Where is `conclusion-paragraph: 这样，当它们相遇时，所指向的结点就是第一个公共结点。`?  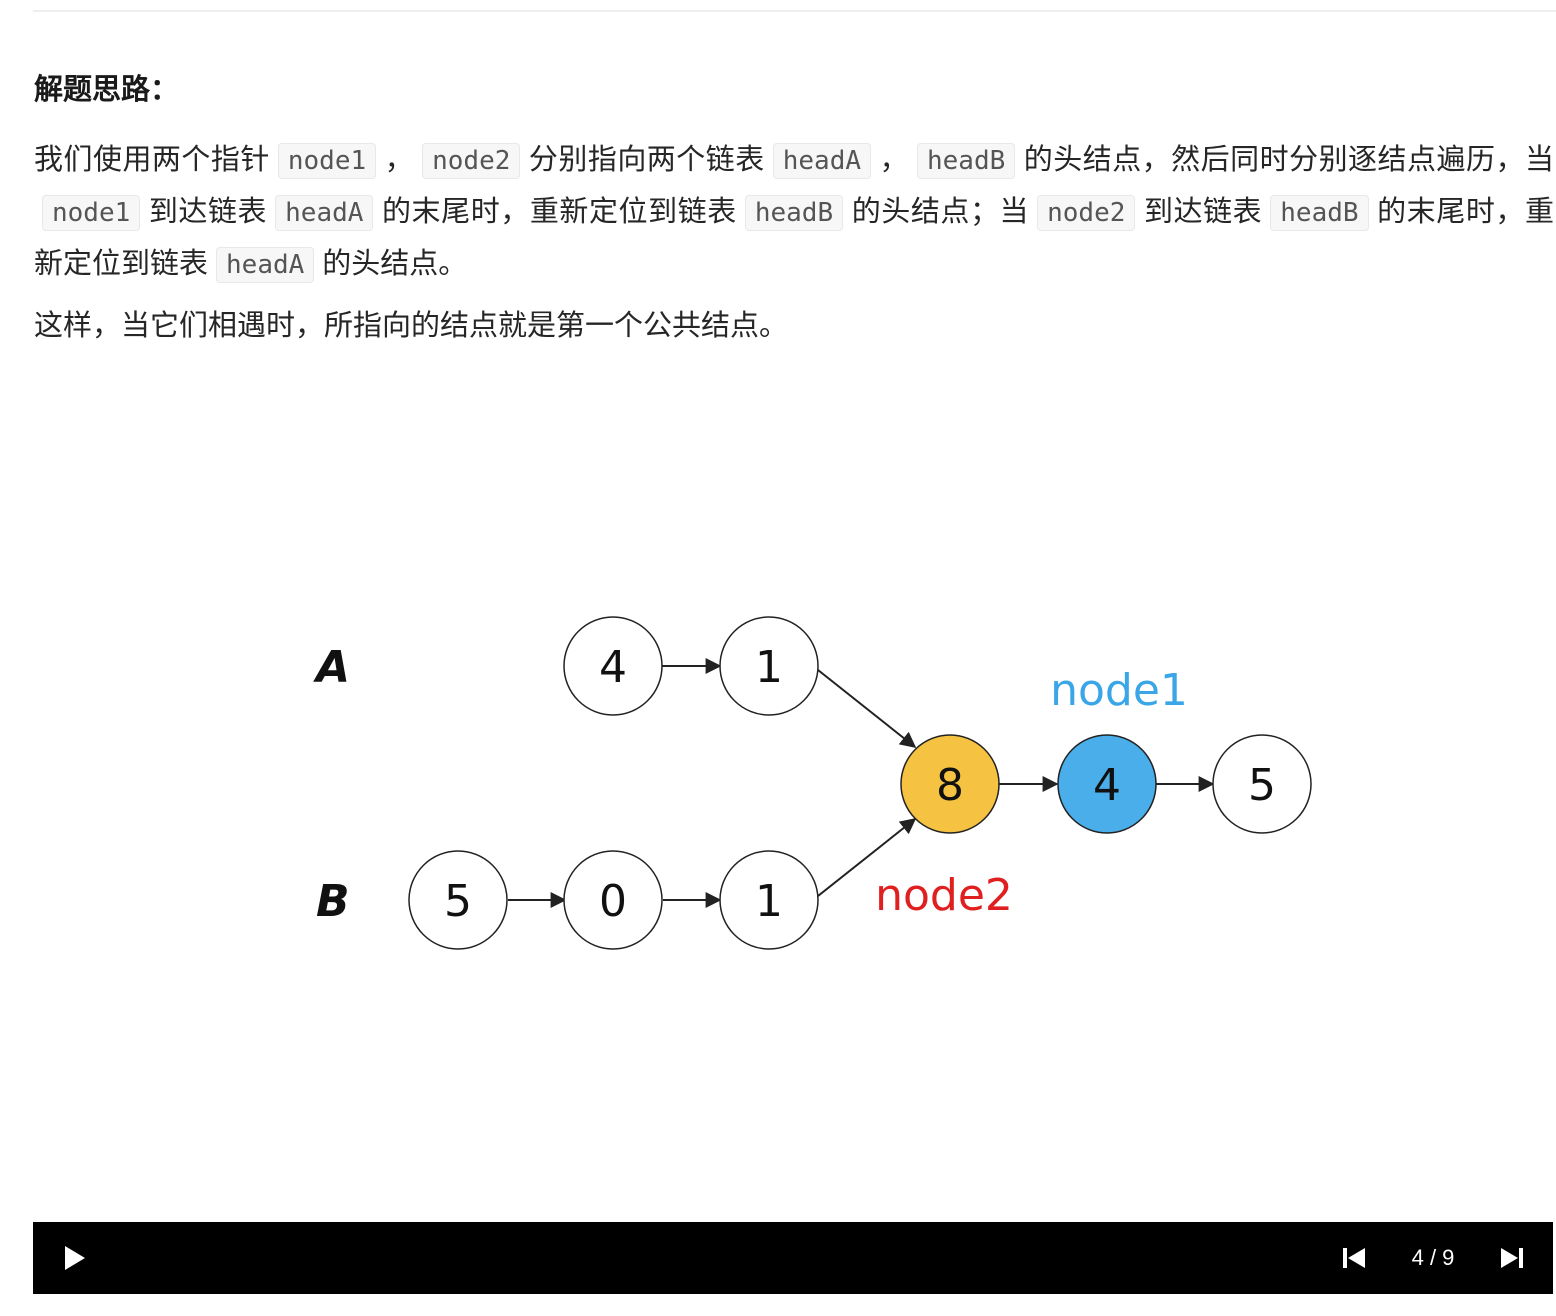
conclusion-paragraph: 这样，当它们相遇时，所指向的结点就是第一个公共结点。 is located at coordinates (411, 325).